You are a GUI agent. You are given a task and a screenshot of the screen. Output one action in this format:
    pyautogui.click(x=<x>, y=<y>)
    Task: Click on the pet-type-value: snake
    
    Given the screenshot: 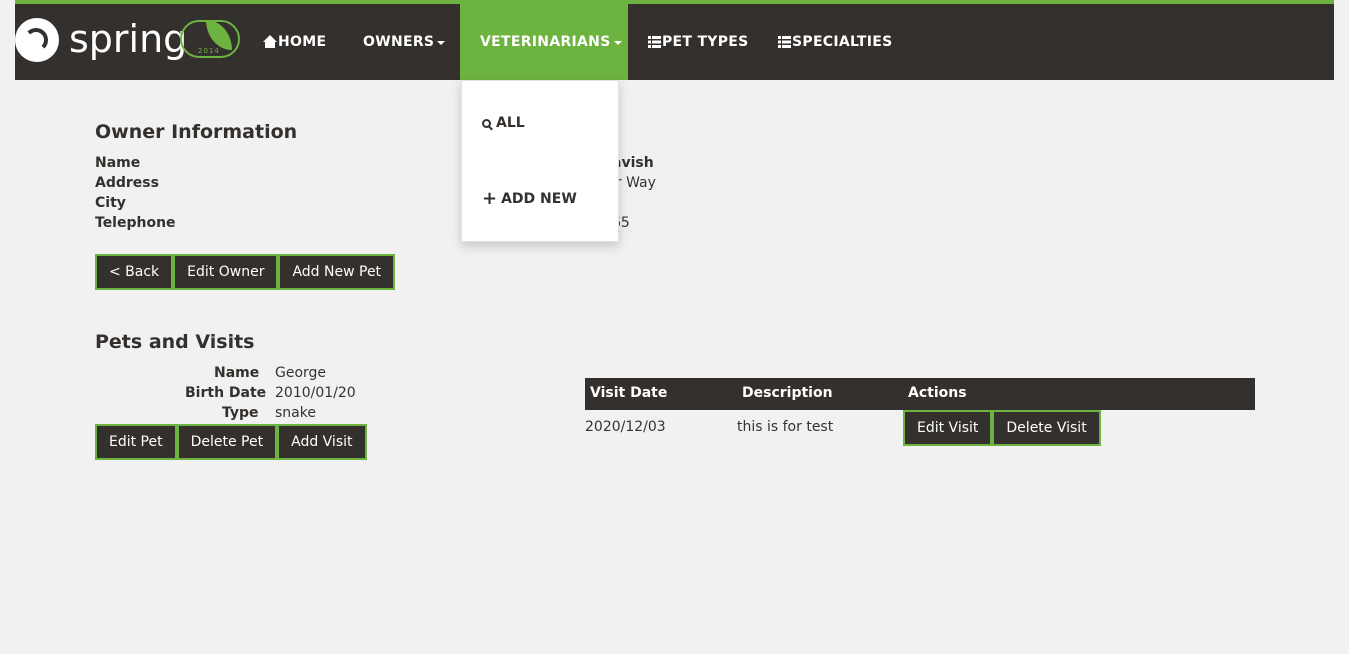 What is the action you would take?
    pyautogui.click(x=295, y=413)
    